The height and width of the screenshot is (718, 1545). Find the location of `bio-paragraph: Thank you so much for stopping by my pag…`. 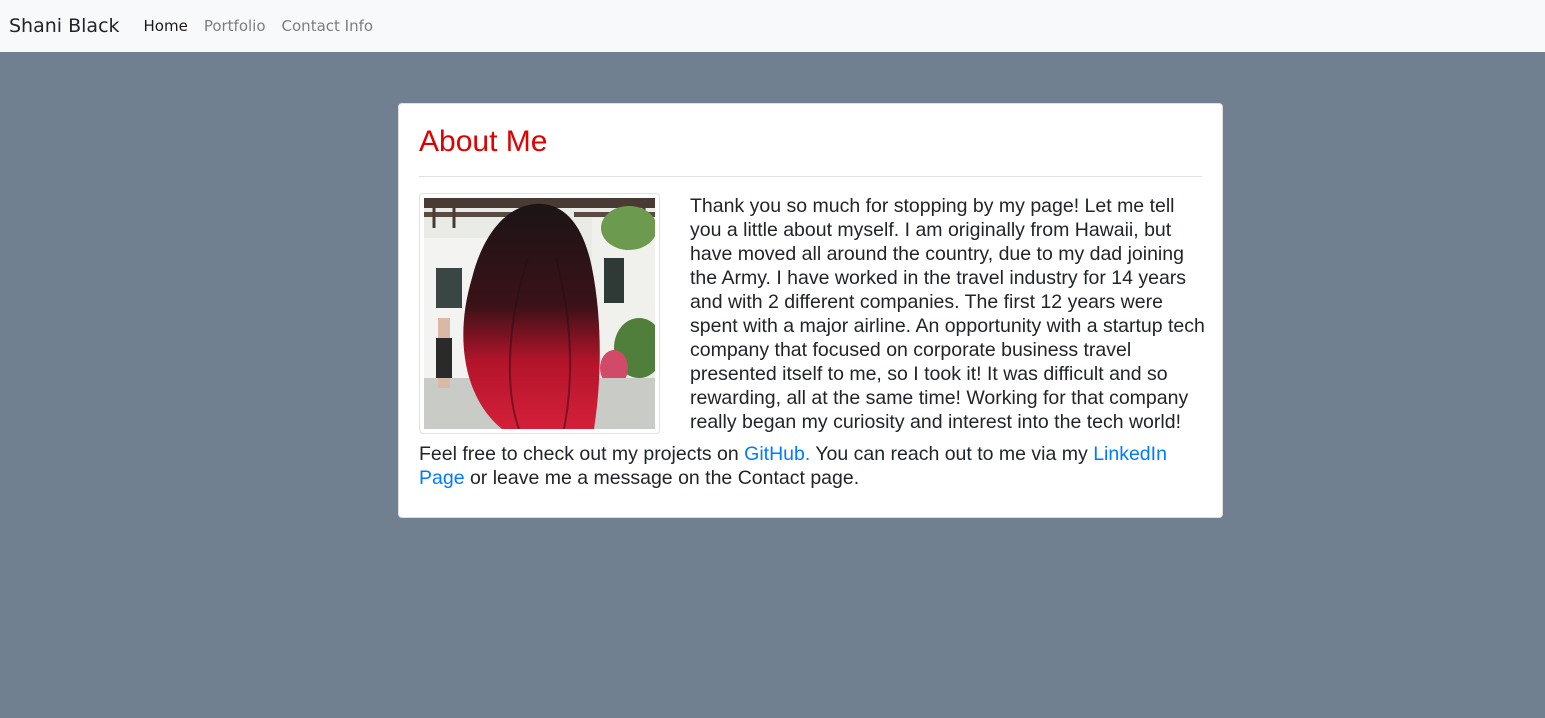

bio-paragraph: Thank you so much for stopping by my pag… is located at coordinates (947, 314).